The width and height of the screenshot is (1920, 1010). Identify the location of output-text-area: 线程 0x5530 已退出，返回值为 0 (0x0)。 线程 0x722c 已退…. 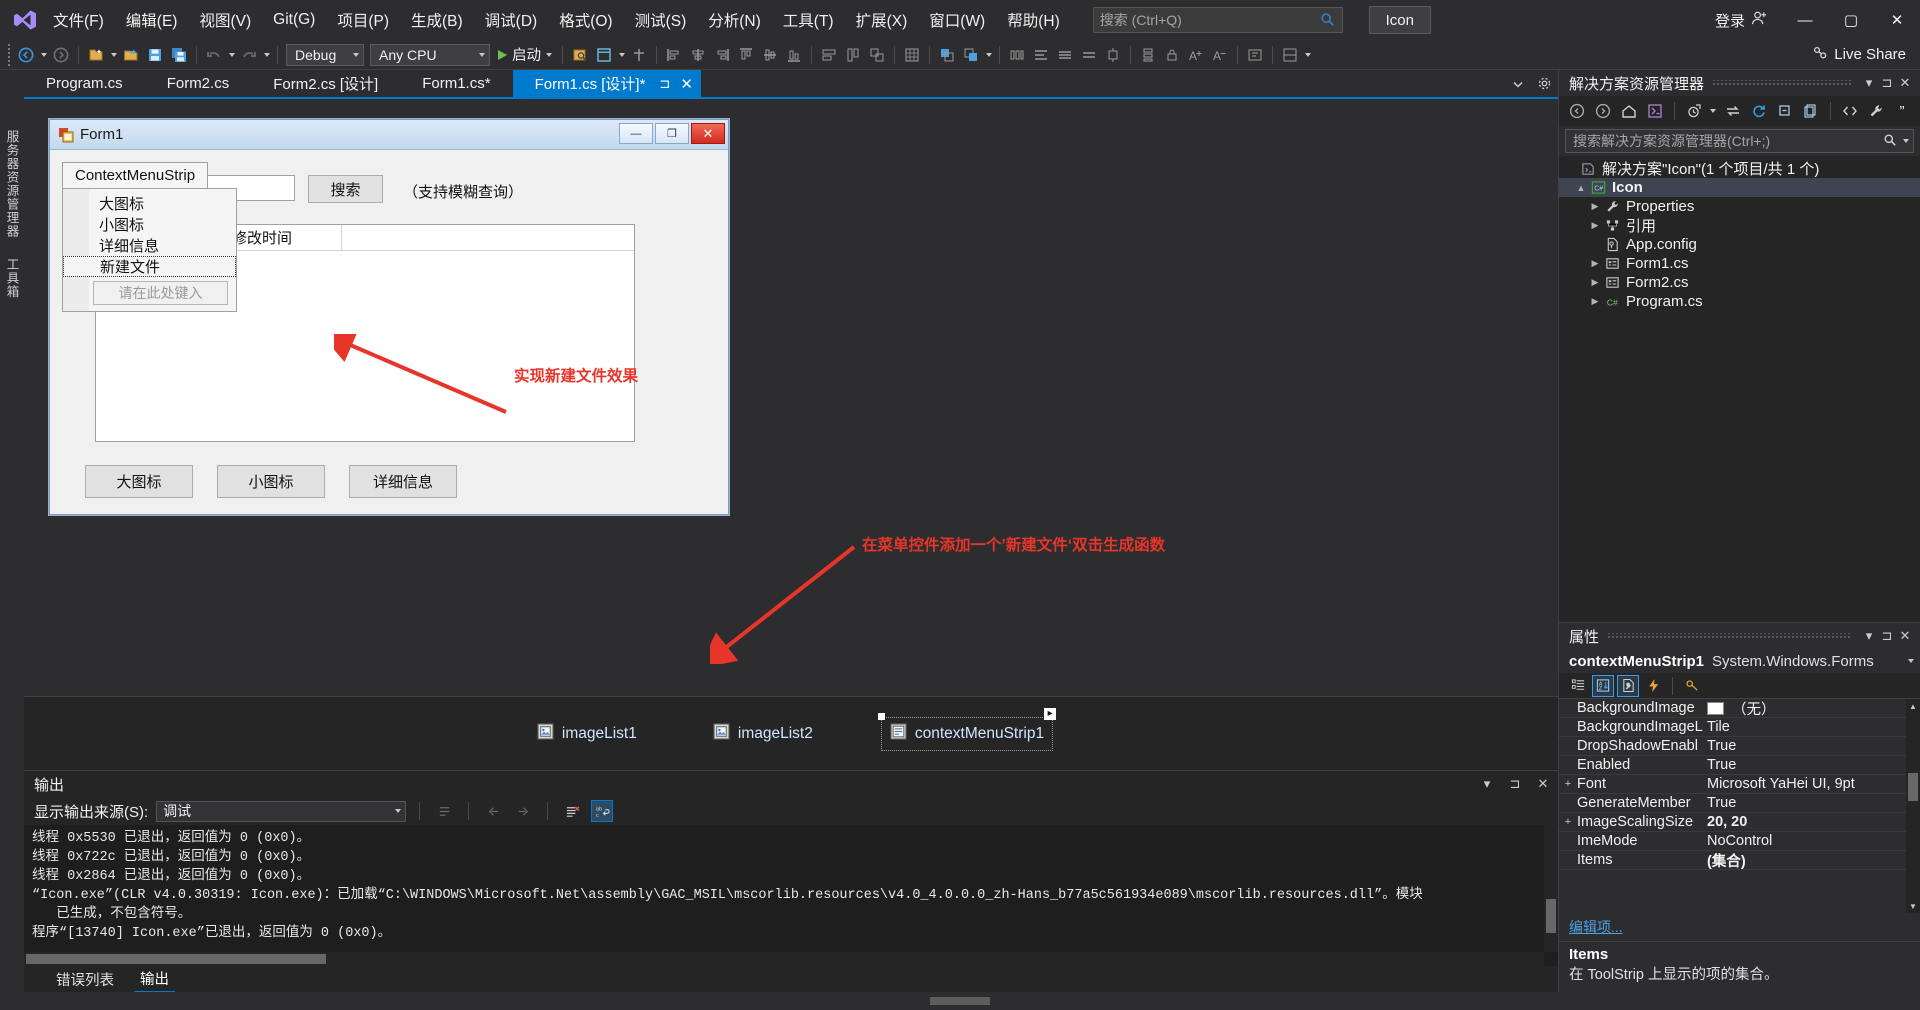
(791, 895).